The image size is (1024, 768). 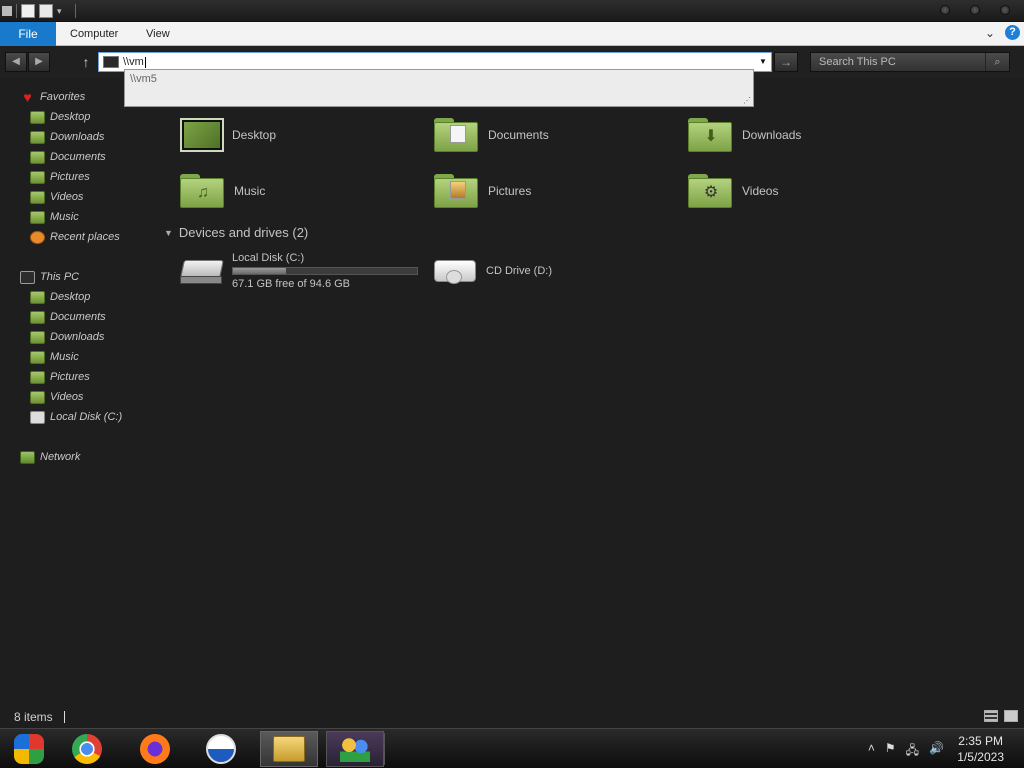 I want to click on network-status-icon: 🖧, so click(x=912, y=751).